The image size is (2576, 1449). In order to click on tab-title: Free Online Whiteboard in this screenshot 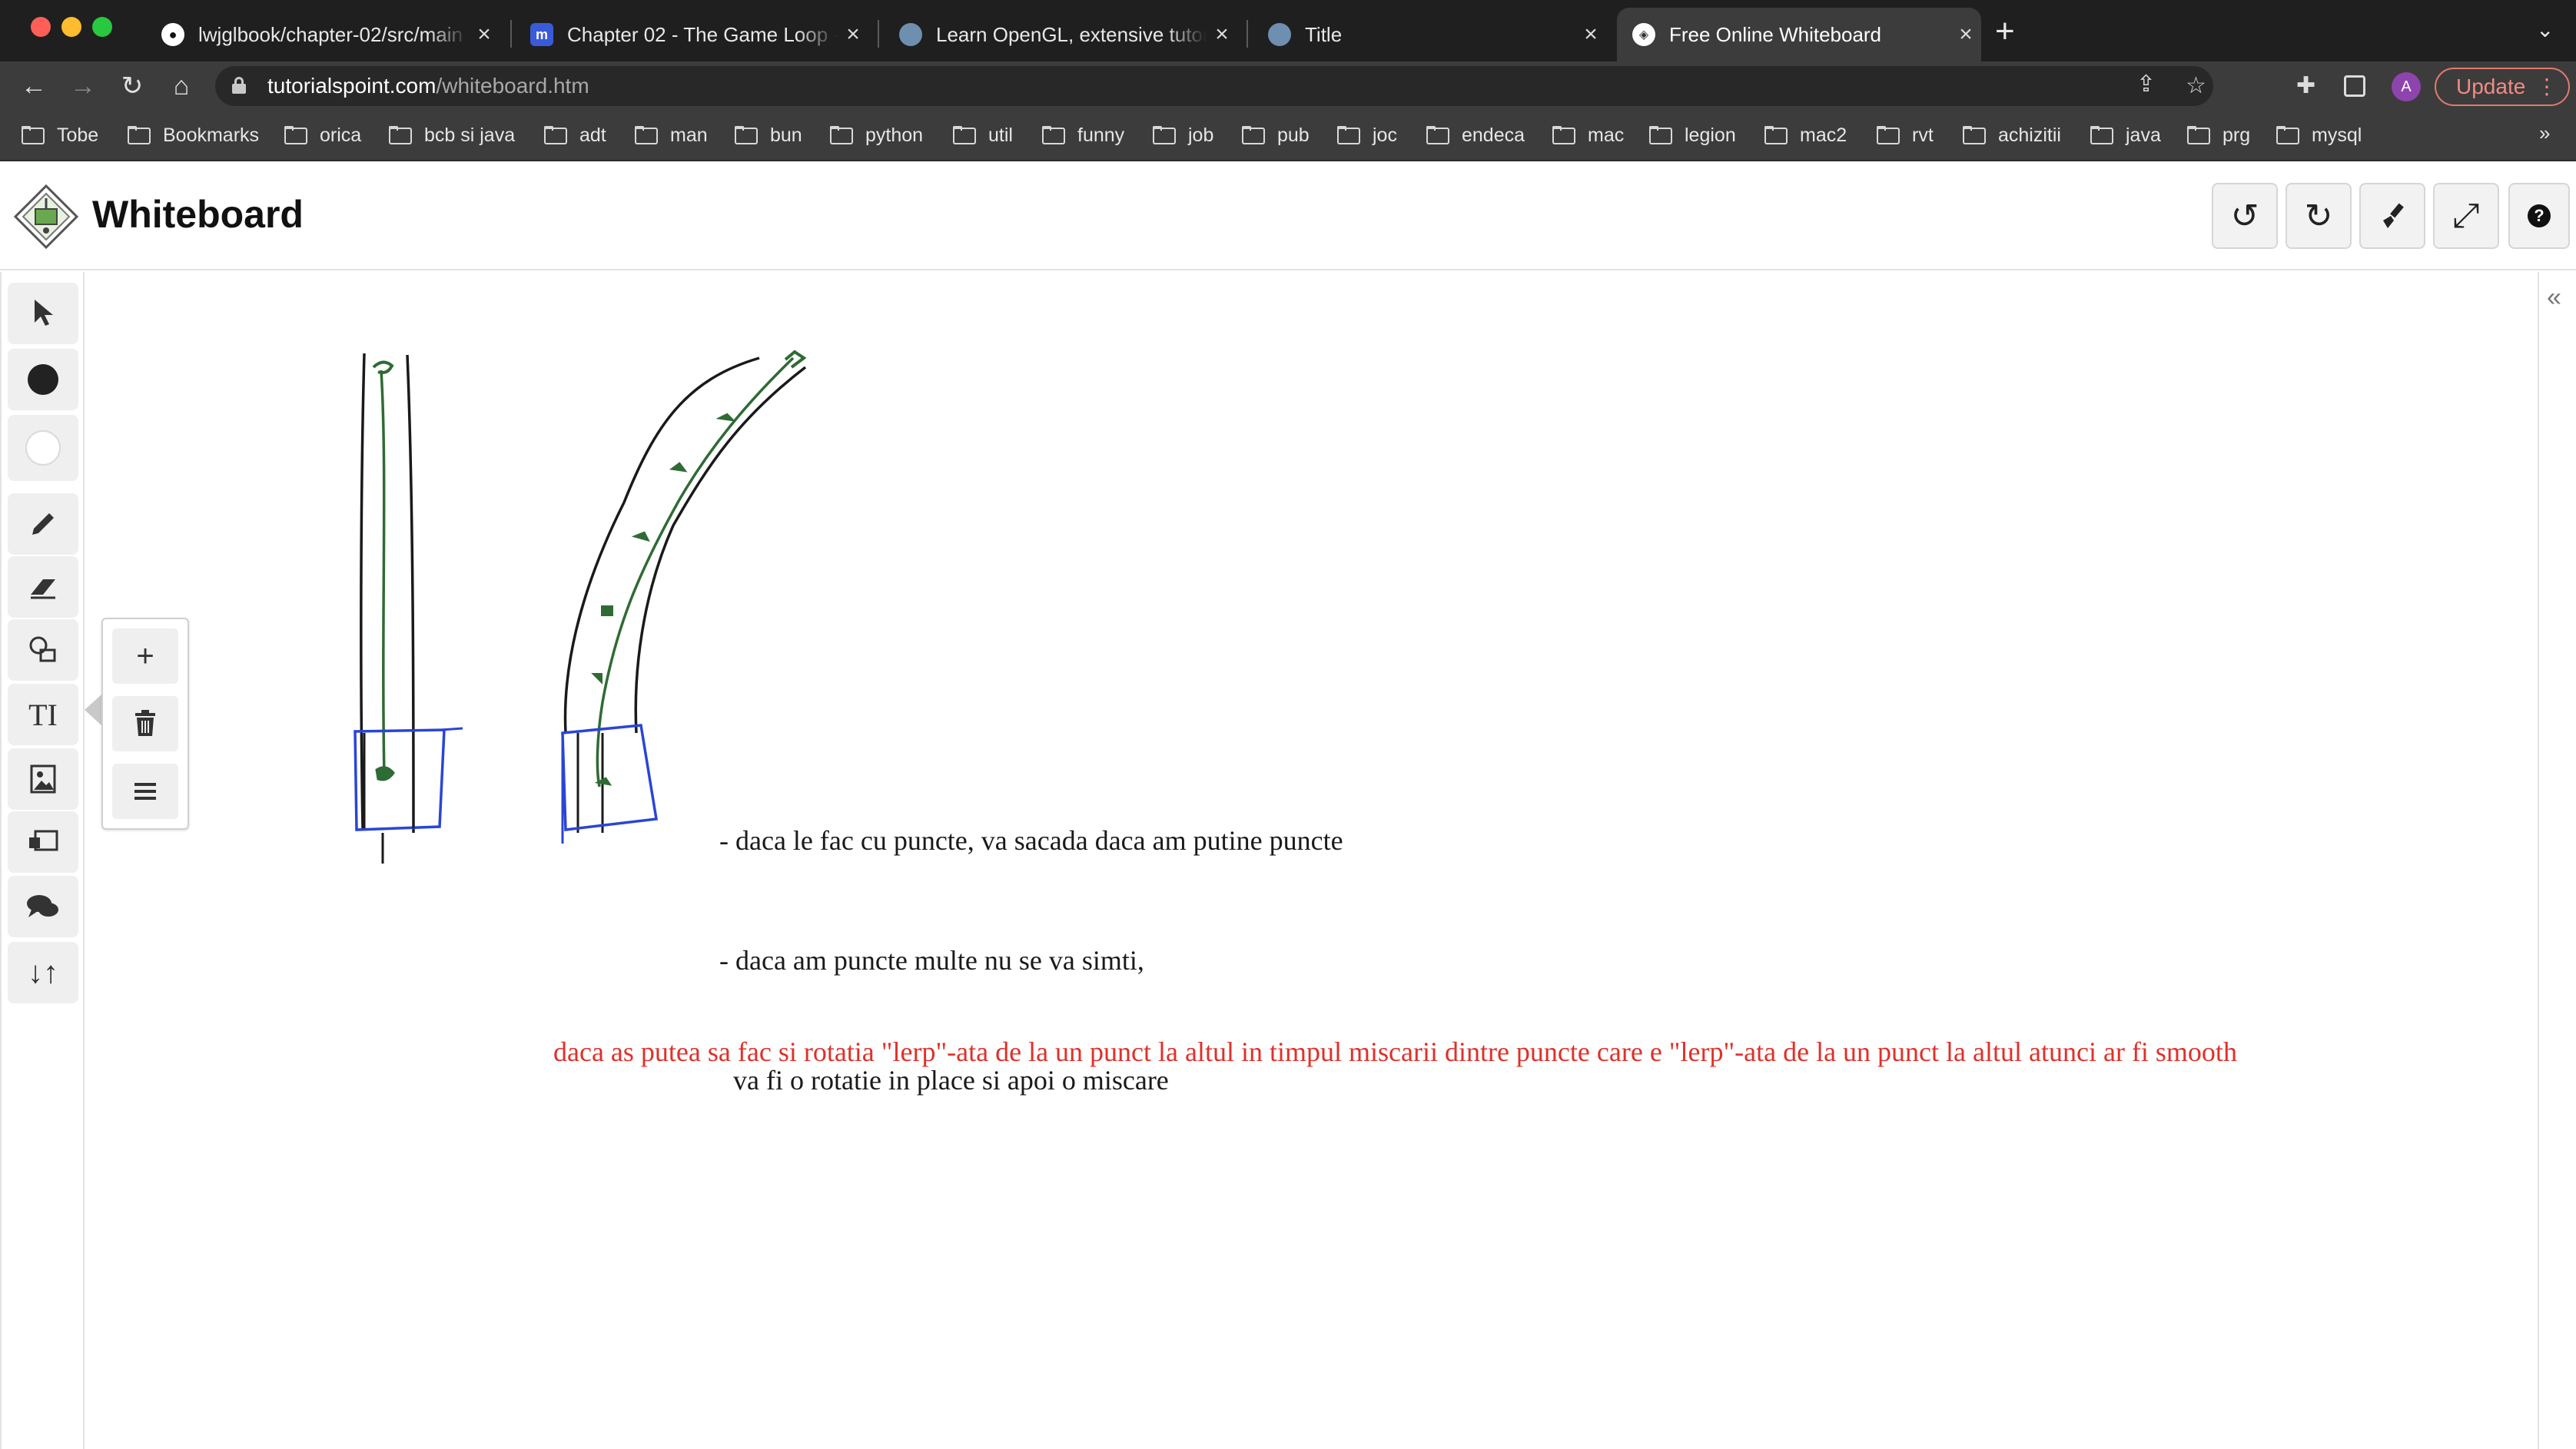, I will do `click(1775, 34)`.